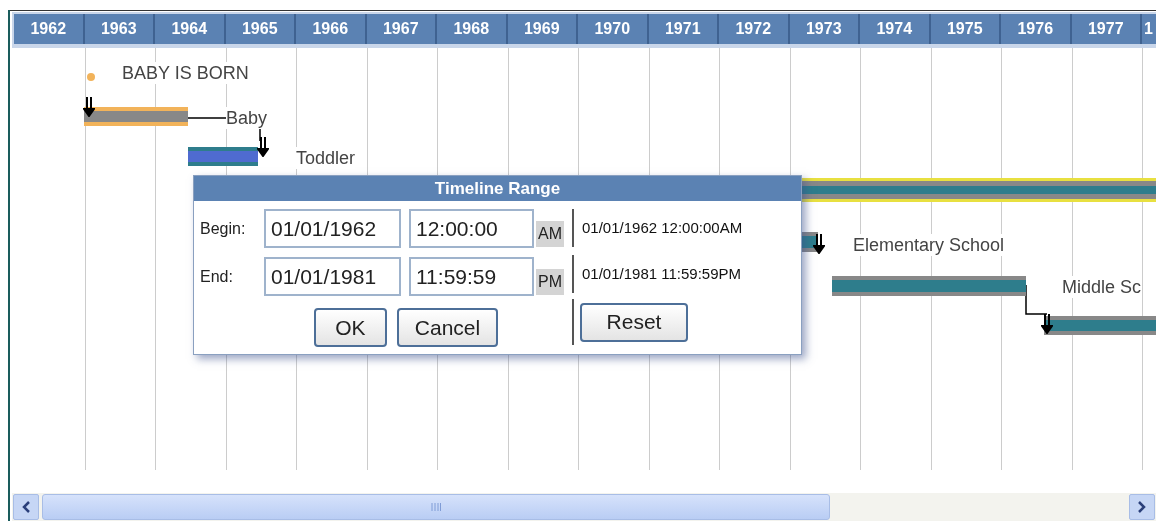  What do you see at coordinates (662, 227) in the screenshot?
I see `range-summary: 01/01/1962 12:00:00AM` at bounding box center [662, 227].